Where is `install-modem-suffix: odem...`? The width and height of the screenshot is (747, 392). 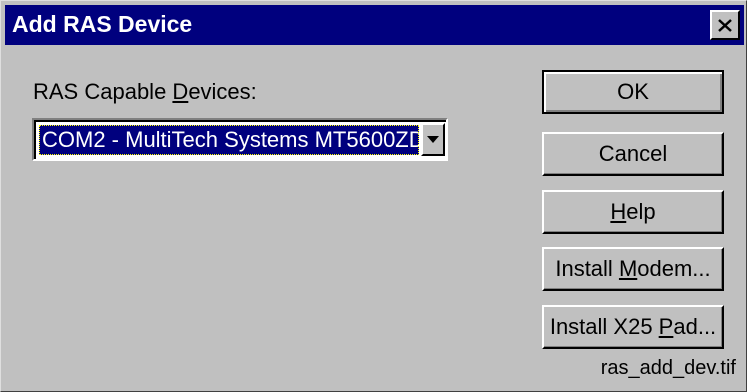
install-modem-suffix: odem... is located at coordinates (674, 268).